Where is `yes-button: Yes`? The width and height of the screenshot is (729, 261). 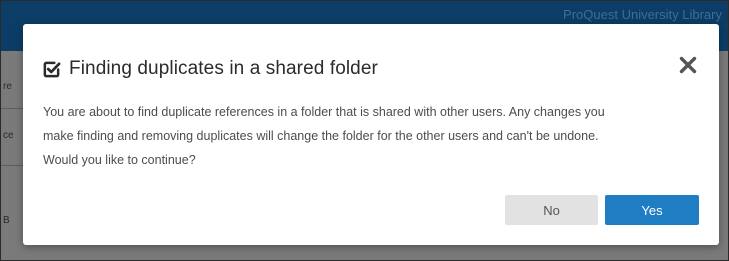
yes-button: Yes is located at coordinates (652, 210).